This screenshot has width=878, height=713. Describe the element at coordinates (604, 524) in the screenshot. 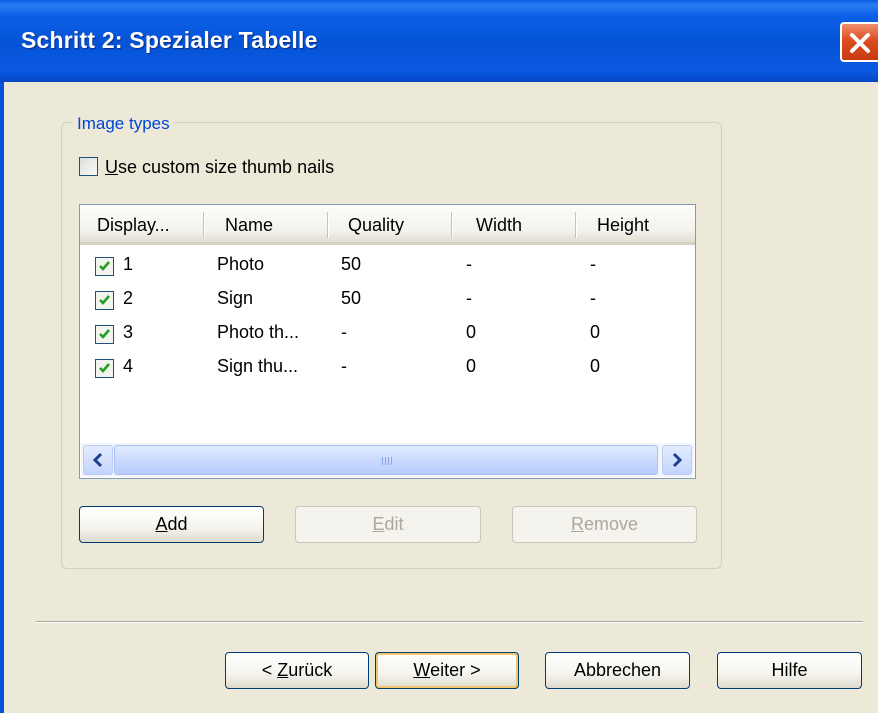

I see `remove-button: Remove` at that location.